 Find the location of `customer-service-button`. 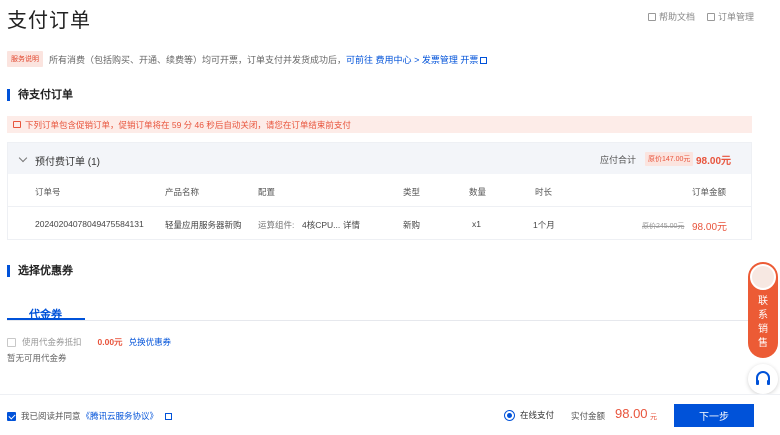

customer-service-button is located at coordinates (763, 379).